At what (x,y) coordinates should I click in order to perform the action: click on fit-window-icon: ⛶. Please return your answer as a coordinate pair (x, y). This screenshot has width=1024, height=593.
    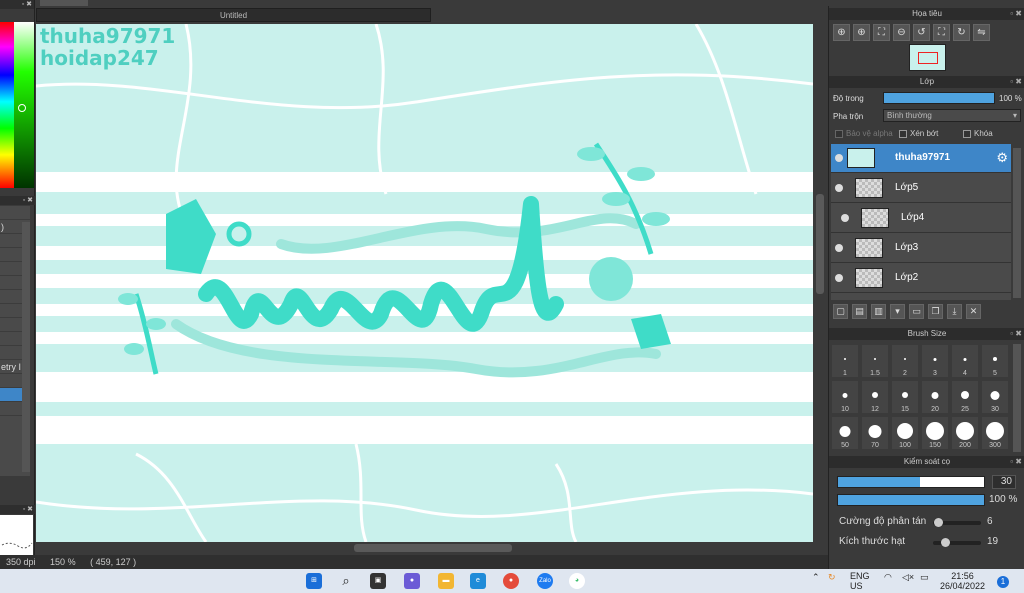
    Looking at the image, I should click on (881, 32).